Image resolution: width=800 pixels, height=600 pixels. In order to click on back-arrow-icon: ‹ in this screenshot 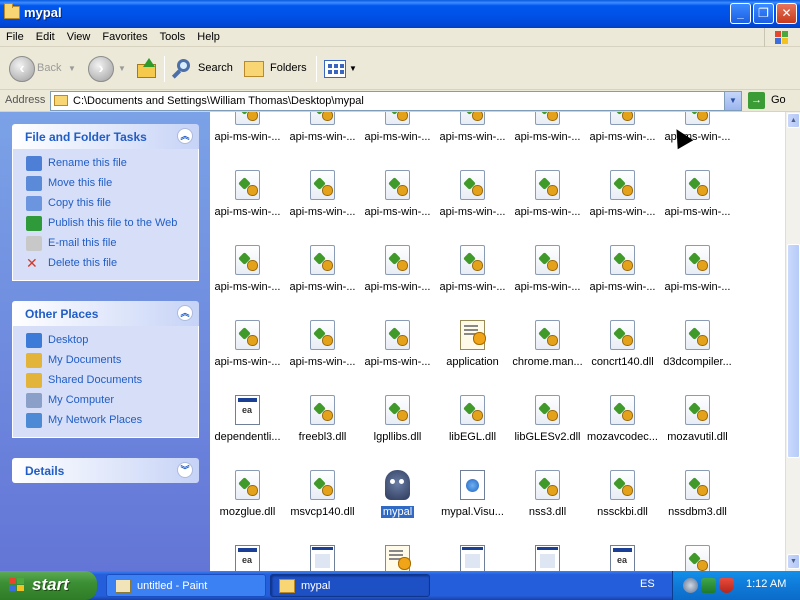, I will do `click(22, 69)`.